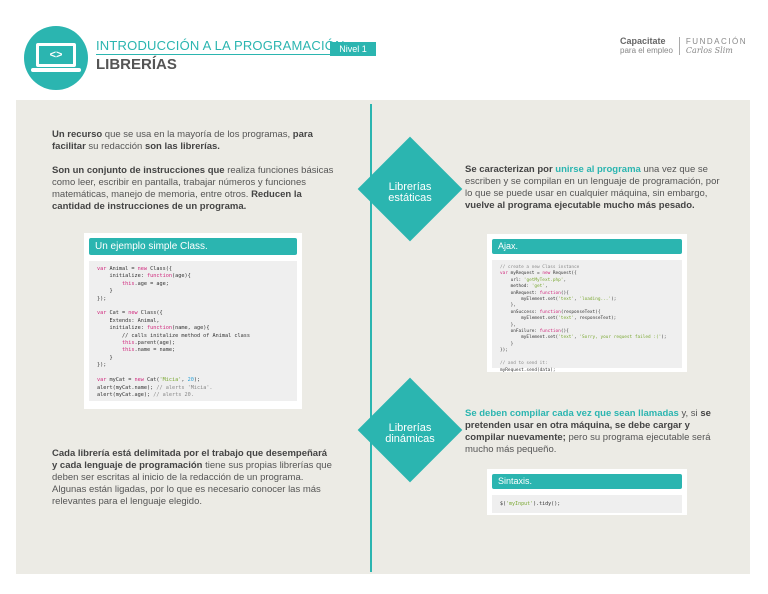 Image resolution: width=768 pixels, height=594 pixels. Describe the element at coordinates (125, 394) in the screenshot. I see `code-token: alert(myCat.age);` at that location.